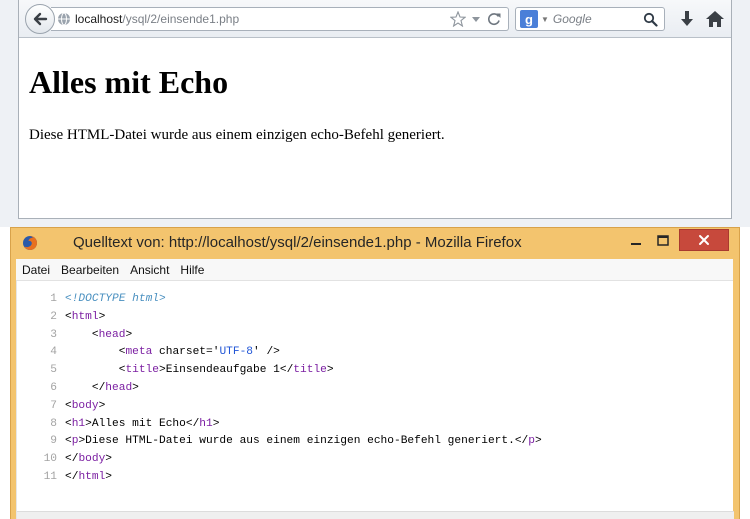  I want to click on line-number: 5, so click(53, 370).